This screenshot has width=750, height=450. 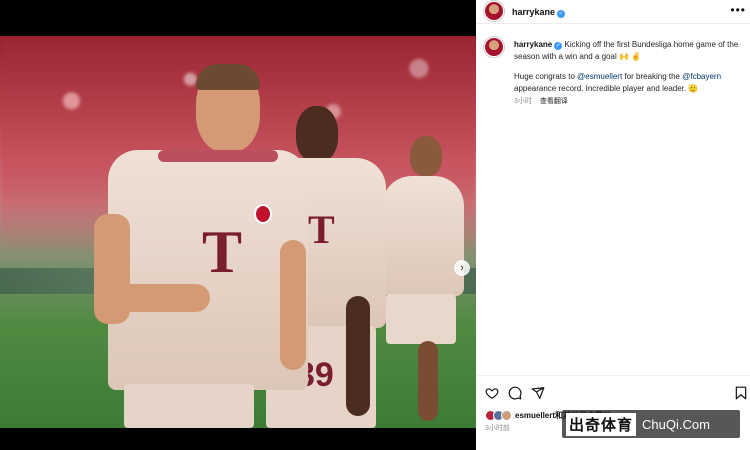 What do you see at coordinates (506, 415) in the screenshot?
I see `liker-avatar` at bounding box center [506, 415].